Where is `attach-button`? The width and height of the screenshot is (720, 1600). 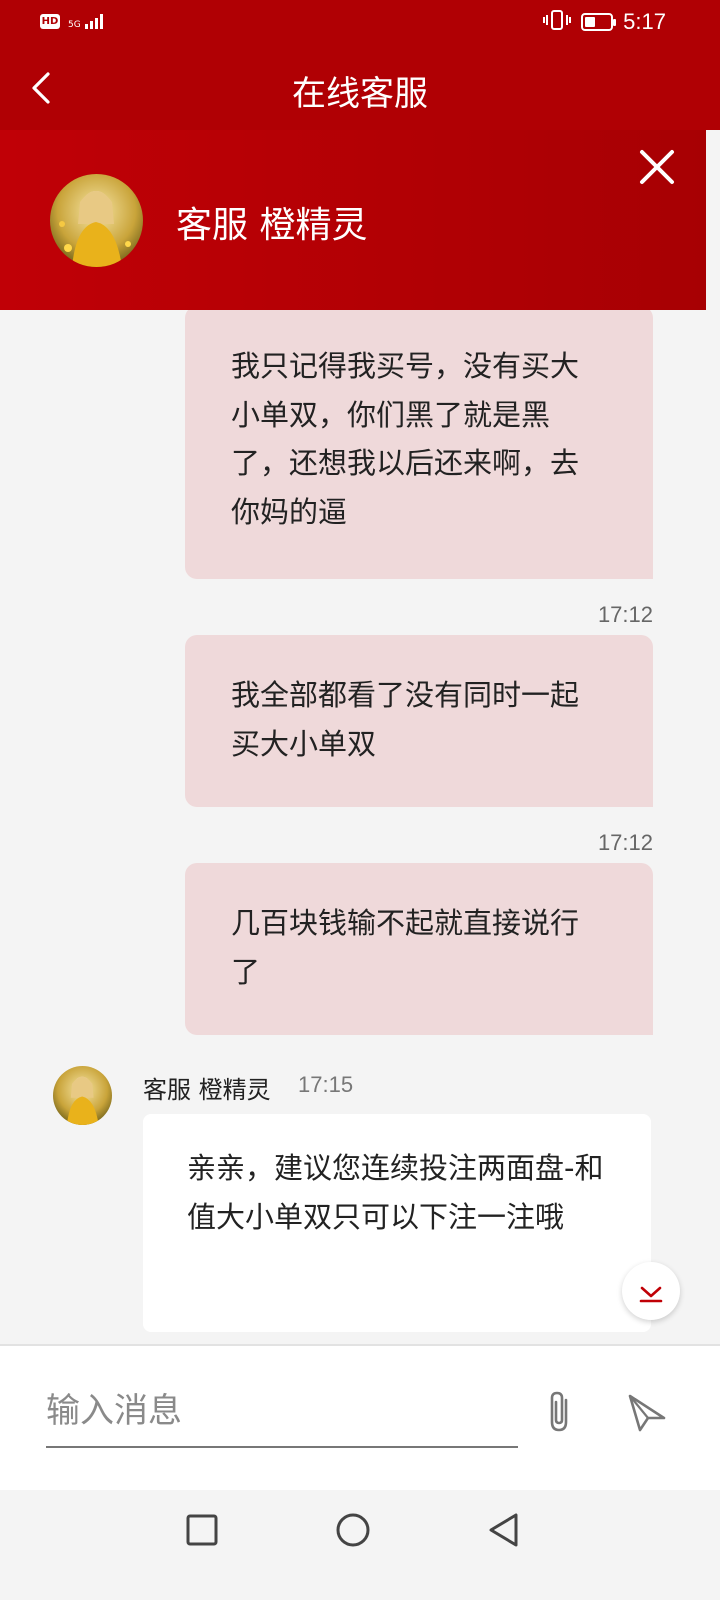 attach-button is located at coordinates (560, 1412).